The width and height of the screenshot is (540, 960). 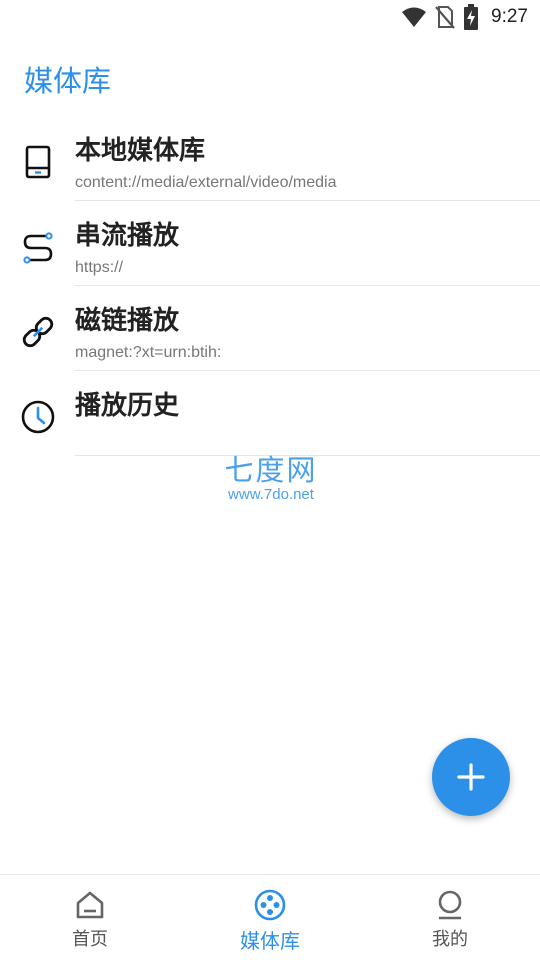 What do you see at coordinates (90, 905) in the screenshot?
I see `home-icon` at bounding box center [90, 905].